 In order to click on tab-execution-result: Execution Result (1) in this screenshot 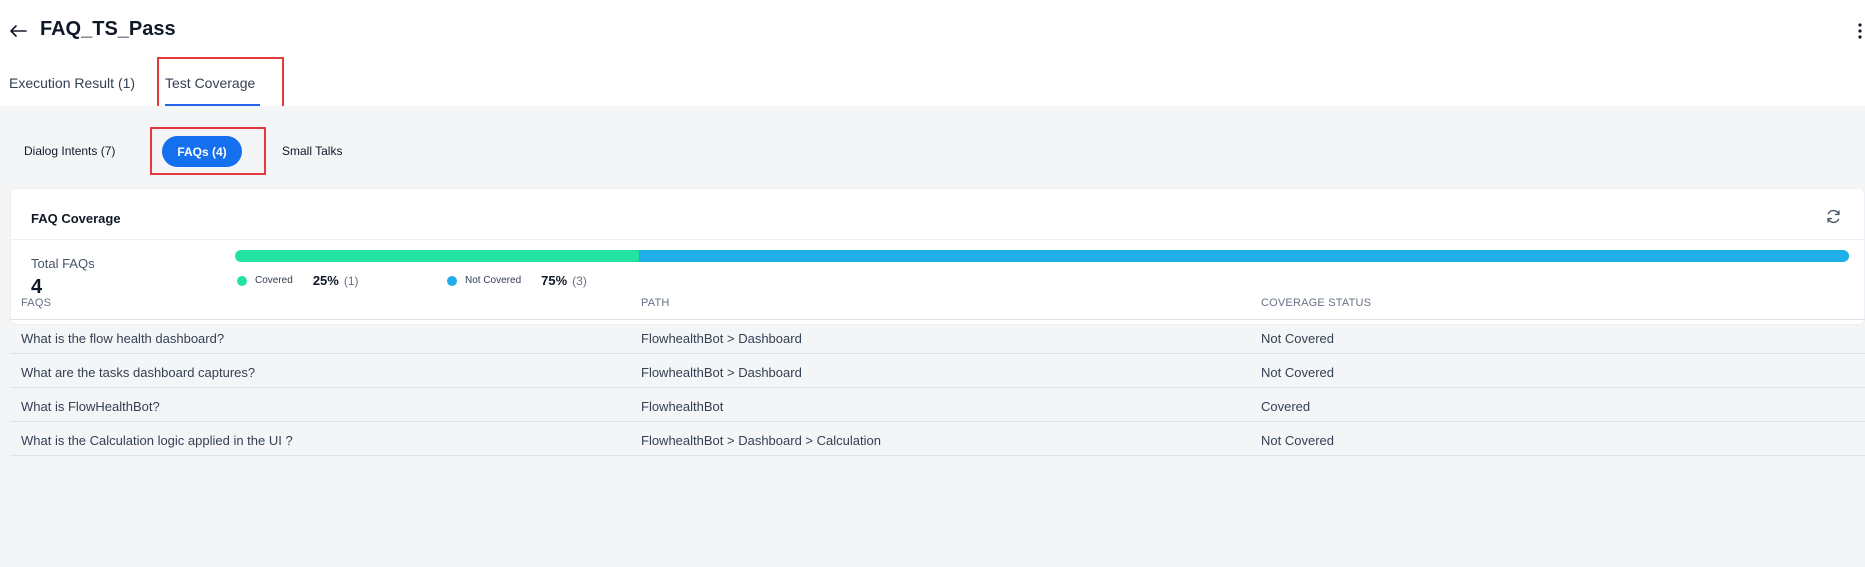, I will do `click(72, 83)`.